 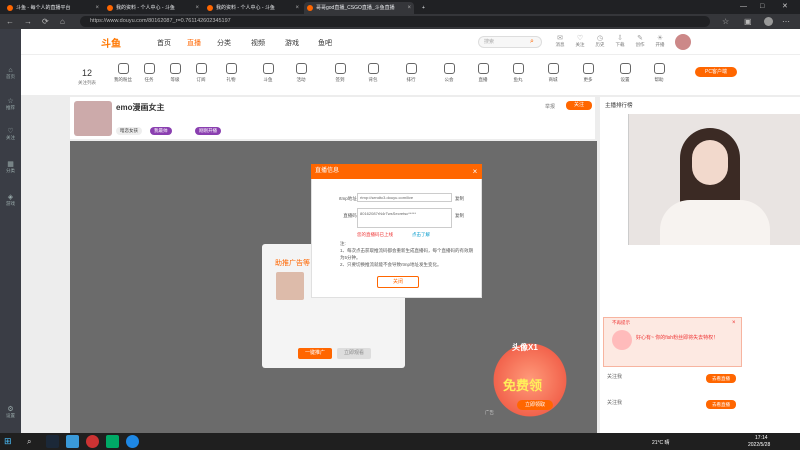 I want to click on category-item: 订阅, so click(x=201, y=73).